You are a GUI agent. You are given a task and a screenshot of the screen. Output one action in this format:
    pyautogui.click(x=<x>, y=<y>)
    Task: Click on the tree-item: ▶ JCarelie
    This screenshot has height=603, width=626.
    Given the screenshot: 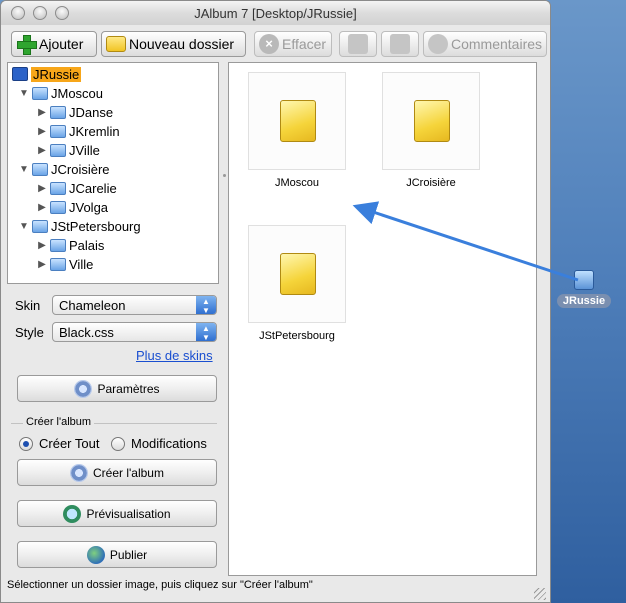 What is the action you would take?
    pyautogui.click(x=76, y=188)
    